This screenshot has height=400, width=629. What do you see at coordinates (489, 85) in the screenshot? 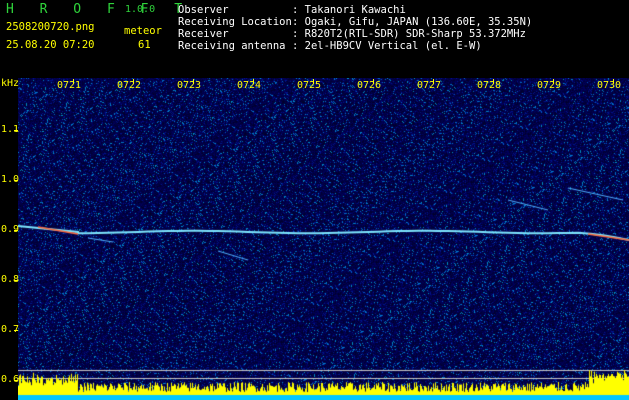
I see `x-tick-label: 0728` at bounding box center [489, 85].